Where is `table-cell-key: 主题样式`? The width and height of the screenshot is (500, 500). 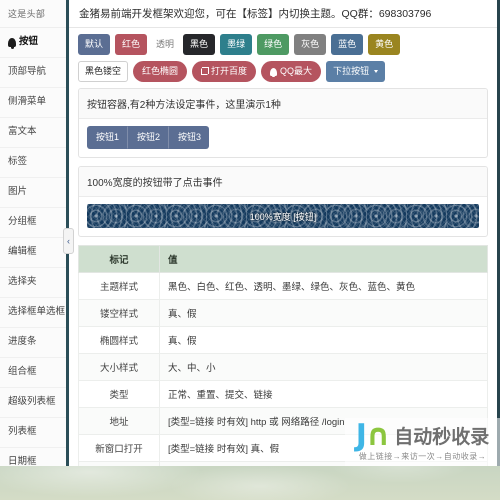 table-cell-key: 主题样式 is located at coordinates (119, 286).